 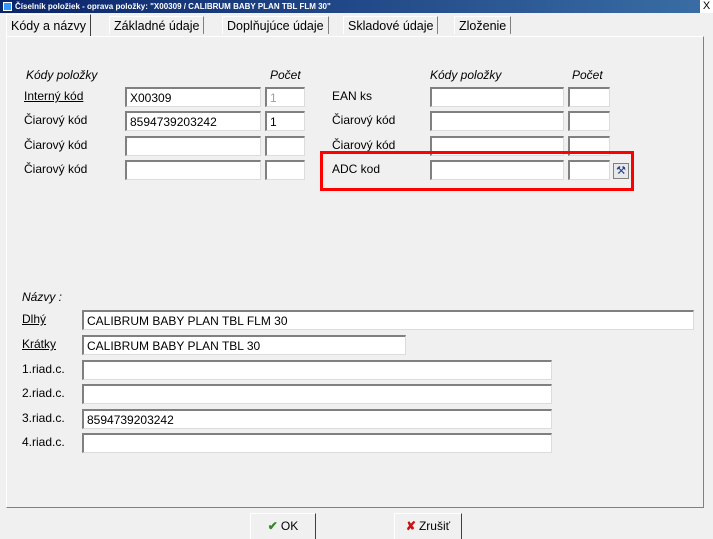 What do you see at coordinates (364, 120) in the screenshot?
I see `right-barcode-label-1: Čiarový kód` at bounding box center [364, 120].